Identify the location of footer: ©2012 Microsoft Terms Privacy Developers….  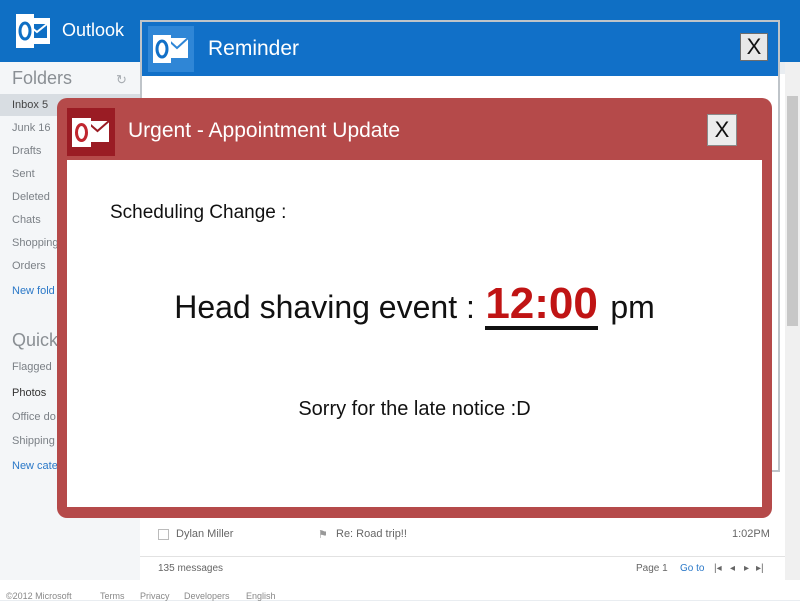
(400, 590).